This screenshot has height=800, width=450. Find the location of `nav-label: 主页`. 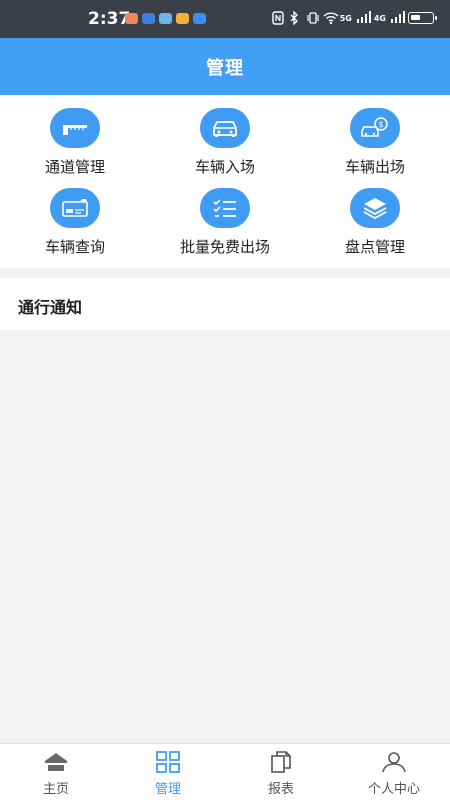

nav-label: 主页 is located at coordinates (55, 789).